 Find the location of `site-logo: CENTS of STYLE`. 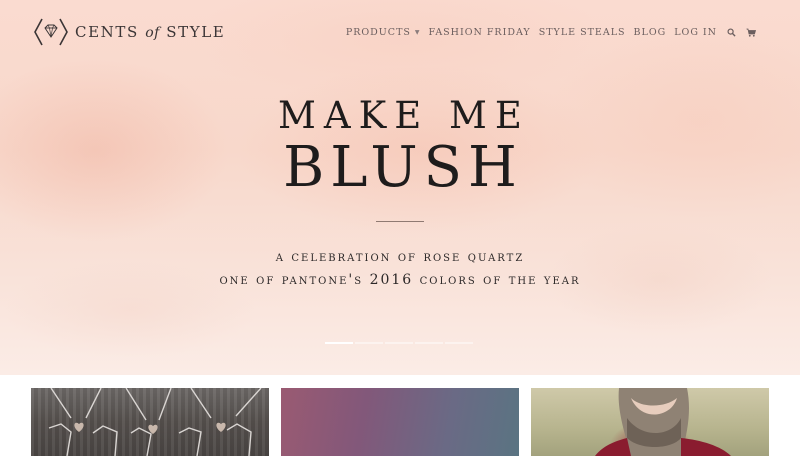

site-logo: CENTS of STYLE is located at coordinates (129, 32).